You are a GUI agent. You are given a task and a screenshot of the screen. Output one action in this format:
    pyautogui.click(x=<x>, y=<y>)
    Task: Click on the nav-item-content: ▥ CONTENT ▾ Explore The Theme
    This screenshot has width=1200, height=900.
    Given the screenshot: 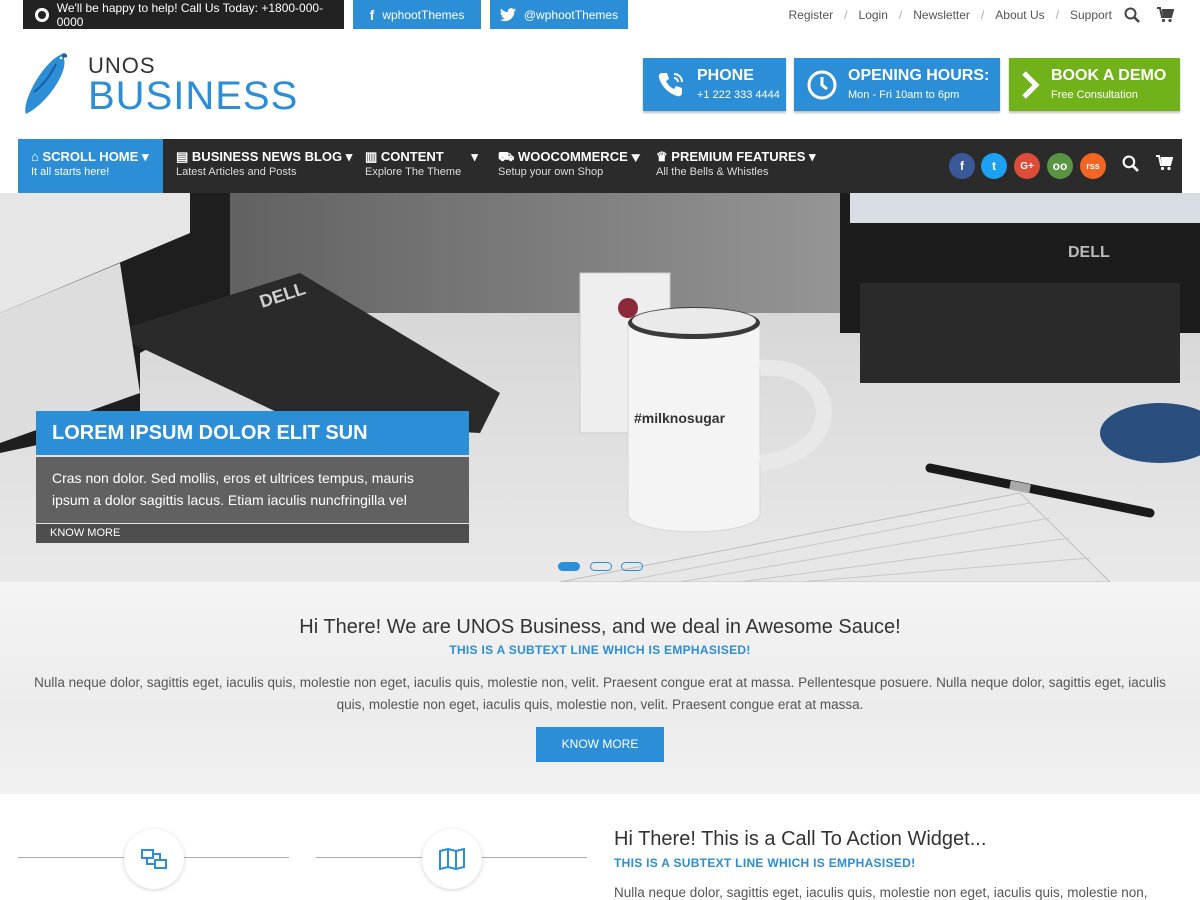 What is the action you would take?
    pyautogui.click(x=421, y=166)
    